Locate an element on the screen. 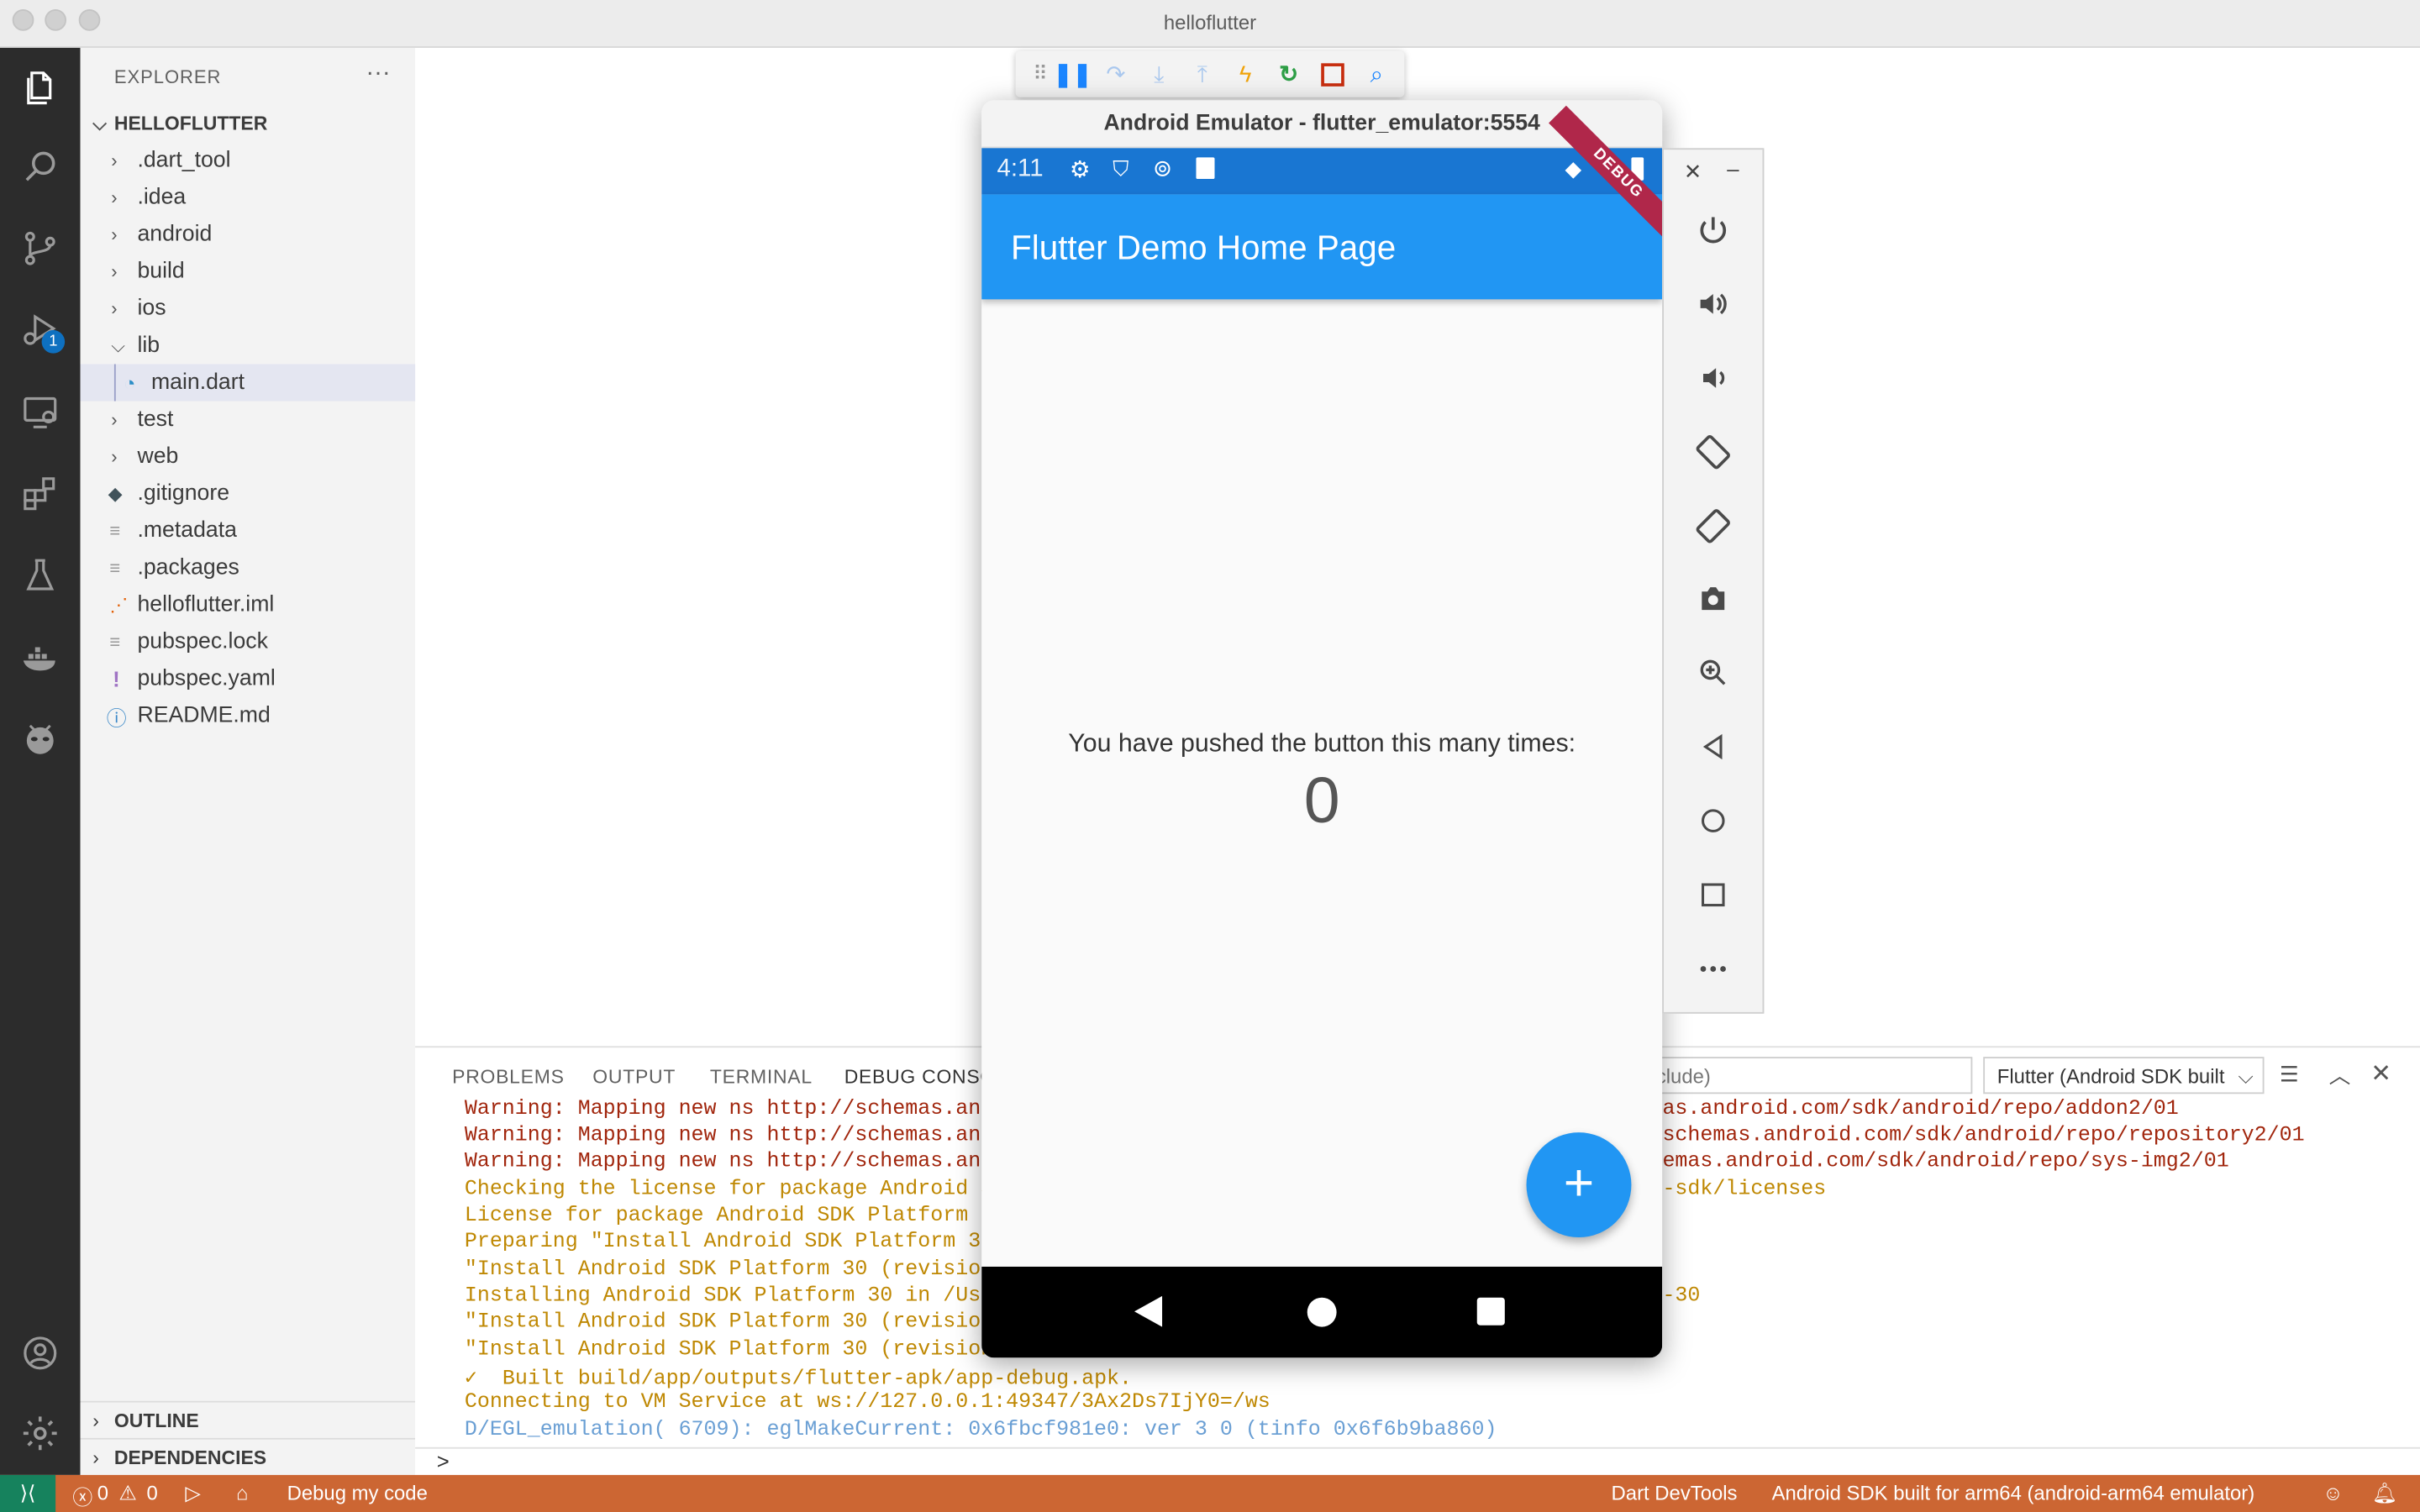  tree-item: ⌵ lib is located at coordinates (248, 345).